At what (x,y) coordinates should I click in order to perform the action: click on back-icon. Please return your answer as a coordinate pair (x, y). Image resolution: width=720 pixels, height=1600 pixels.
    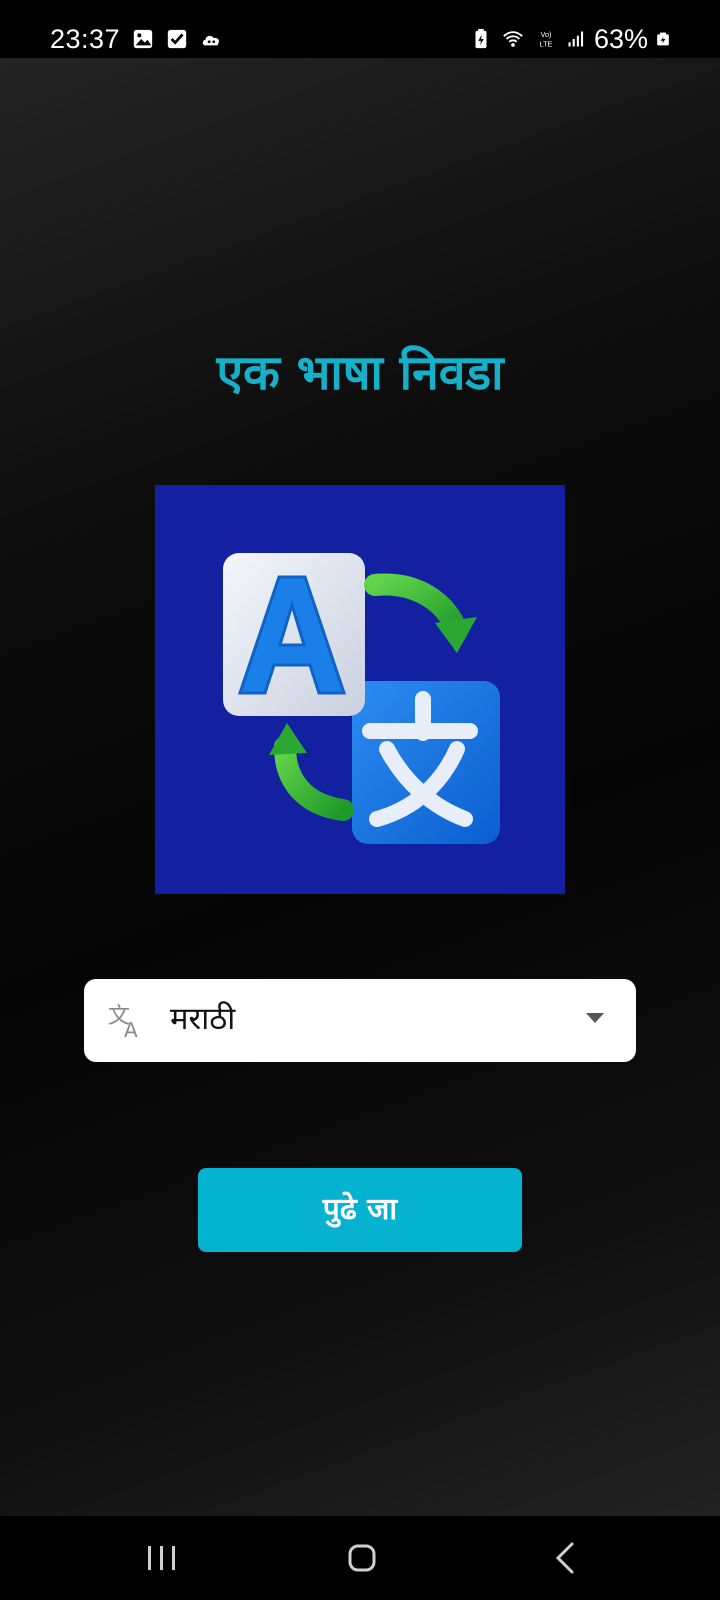
    Looking at the image, I should click on (566, 1558).